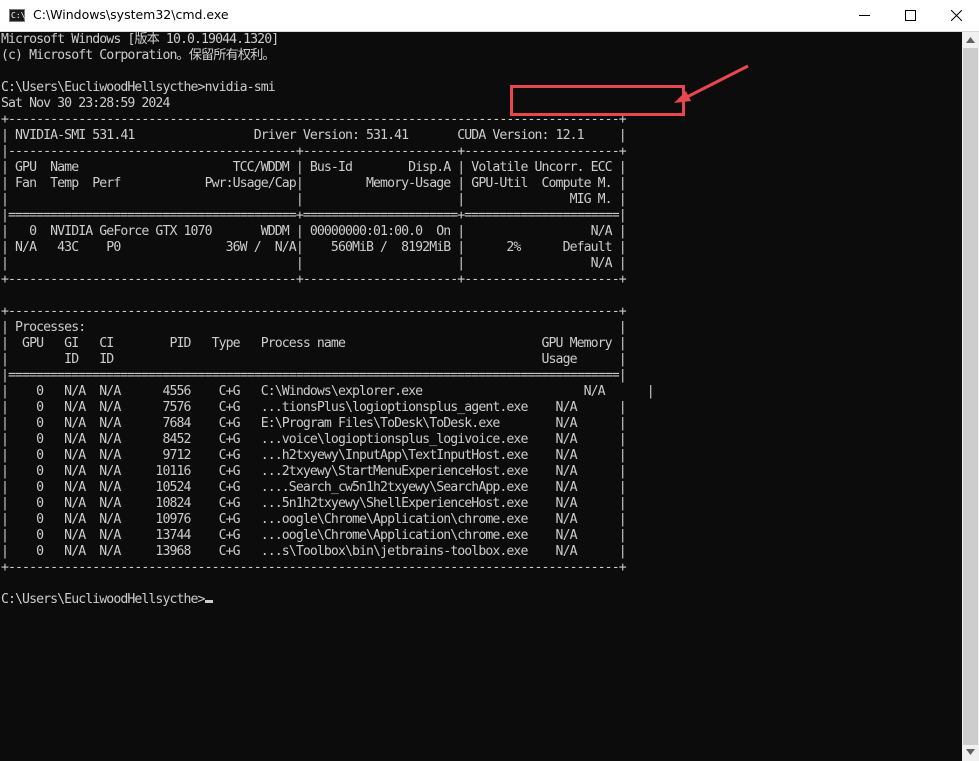  I want to click on console-line: Sat Nov 30 23:28:59 2024, so click(85, 103).